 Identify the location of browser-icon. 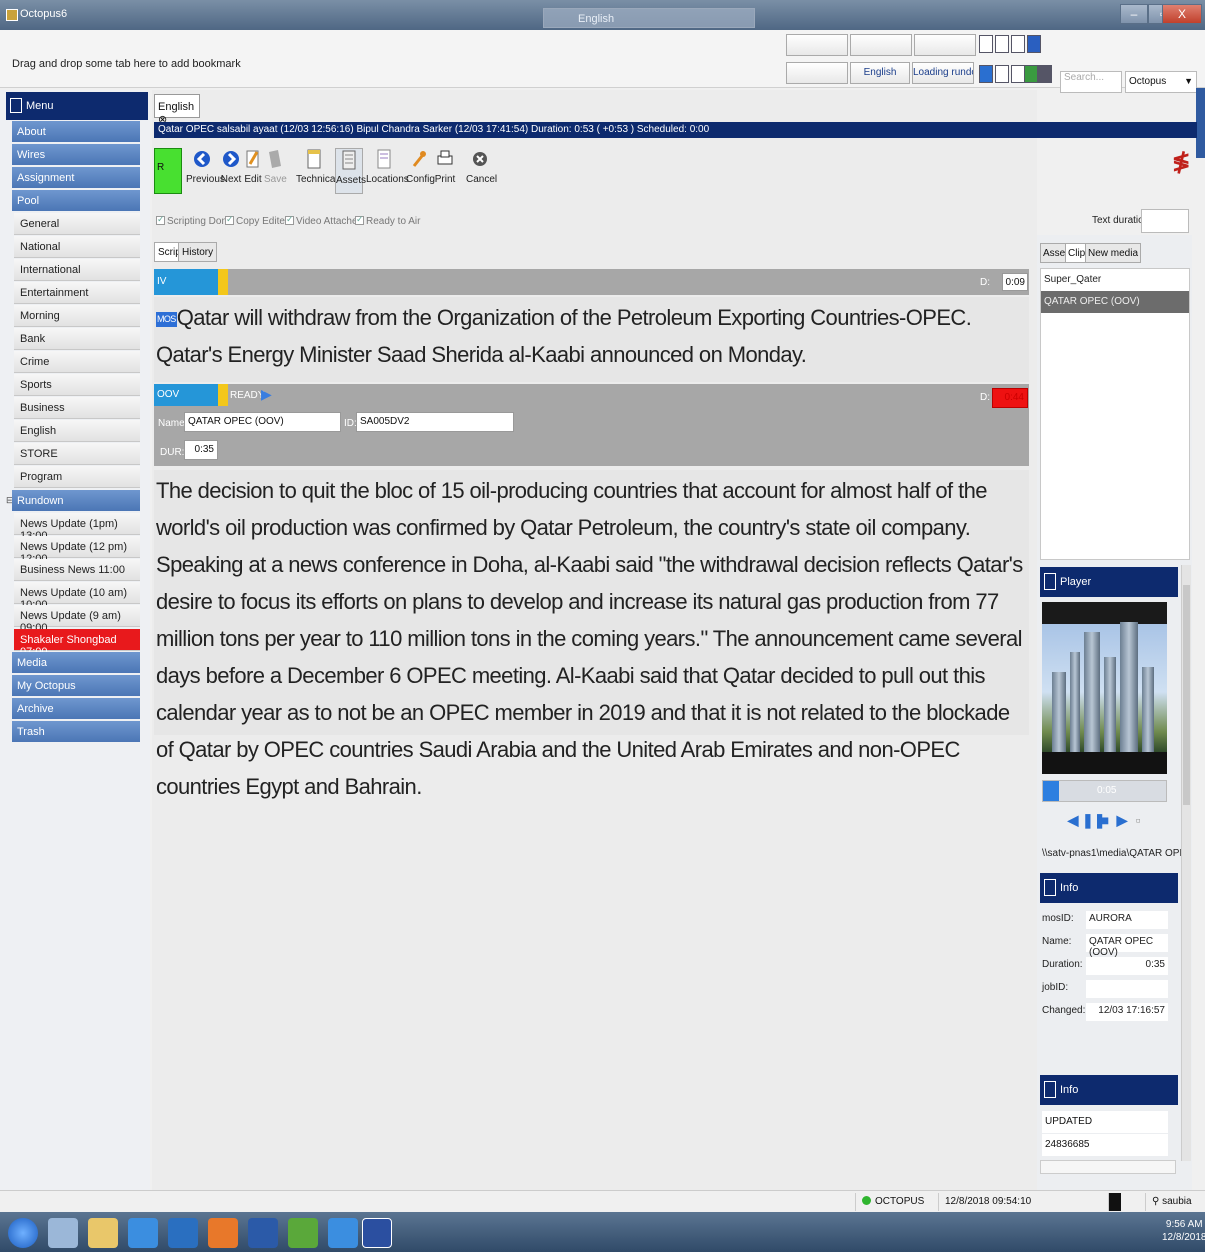
(143, 1233).